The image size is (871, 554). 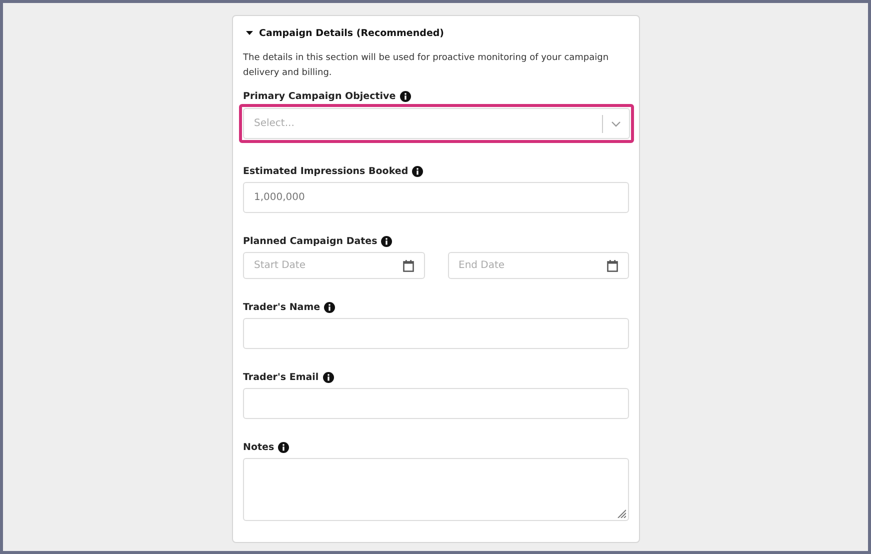 What do you see at coordinates (436, 197) in the screenshot?
I see `input-field: 1,000,000` at bounding box center [436, 197].